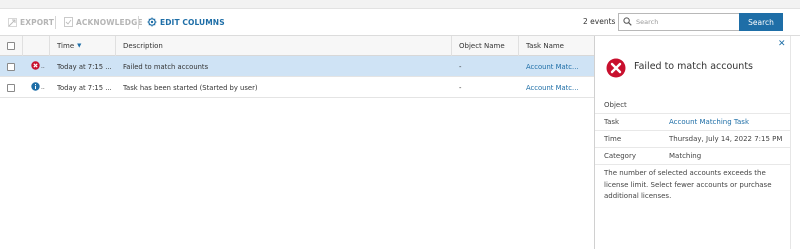  Describe the element at coordinates (761, 22) in the screenshot. I see `search-button: Search` at that location.